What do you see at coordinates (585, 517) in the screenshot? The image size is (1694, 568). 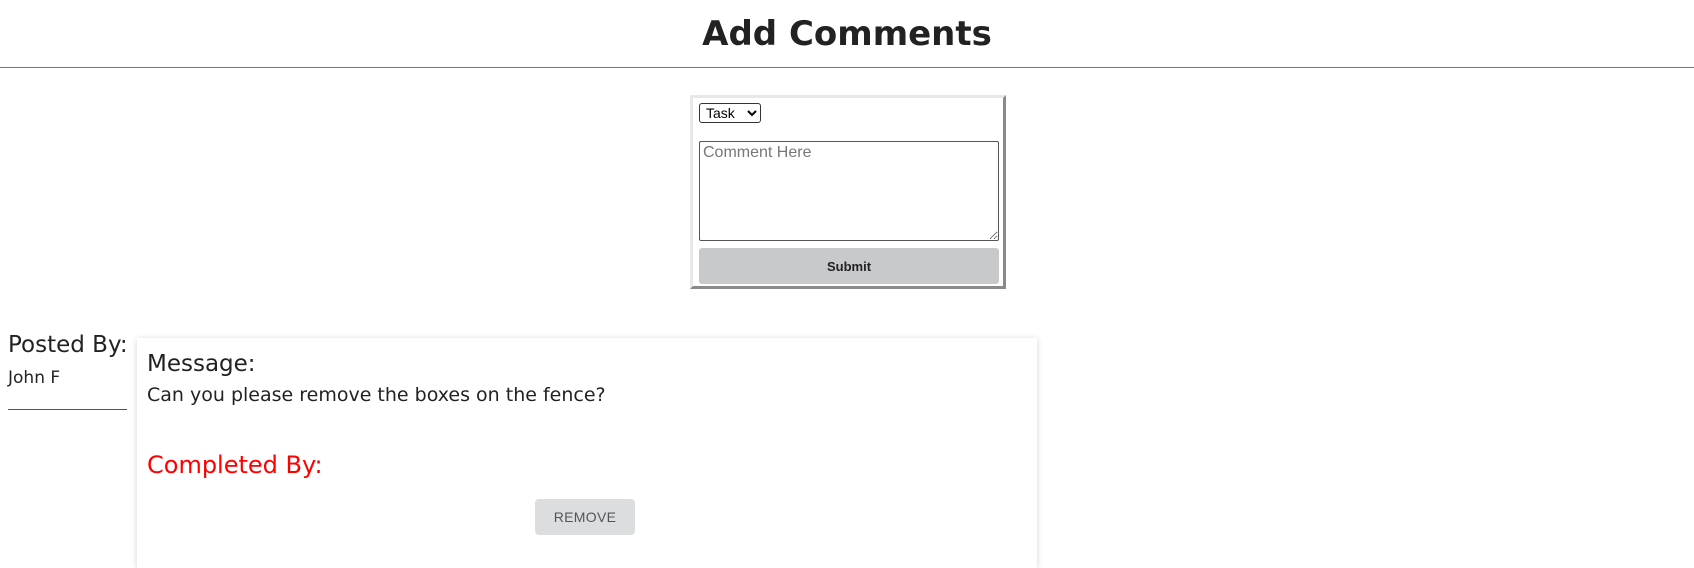 I see `remove-button: REMOVE` at bounding box center [585, 517].